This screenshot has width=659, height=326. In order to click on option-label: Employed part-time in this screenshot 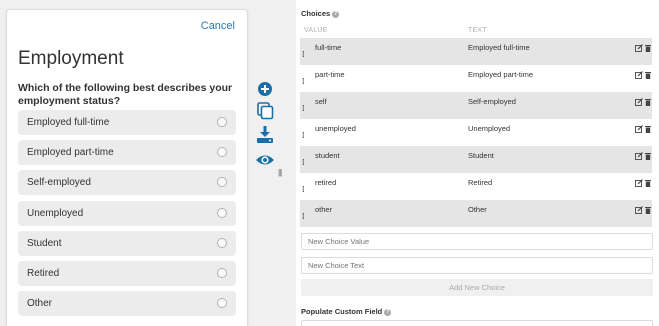, I will do `click(70, 153)`.